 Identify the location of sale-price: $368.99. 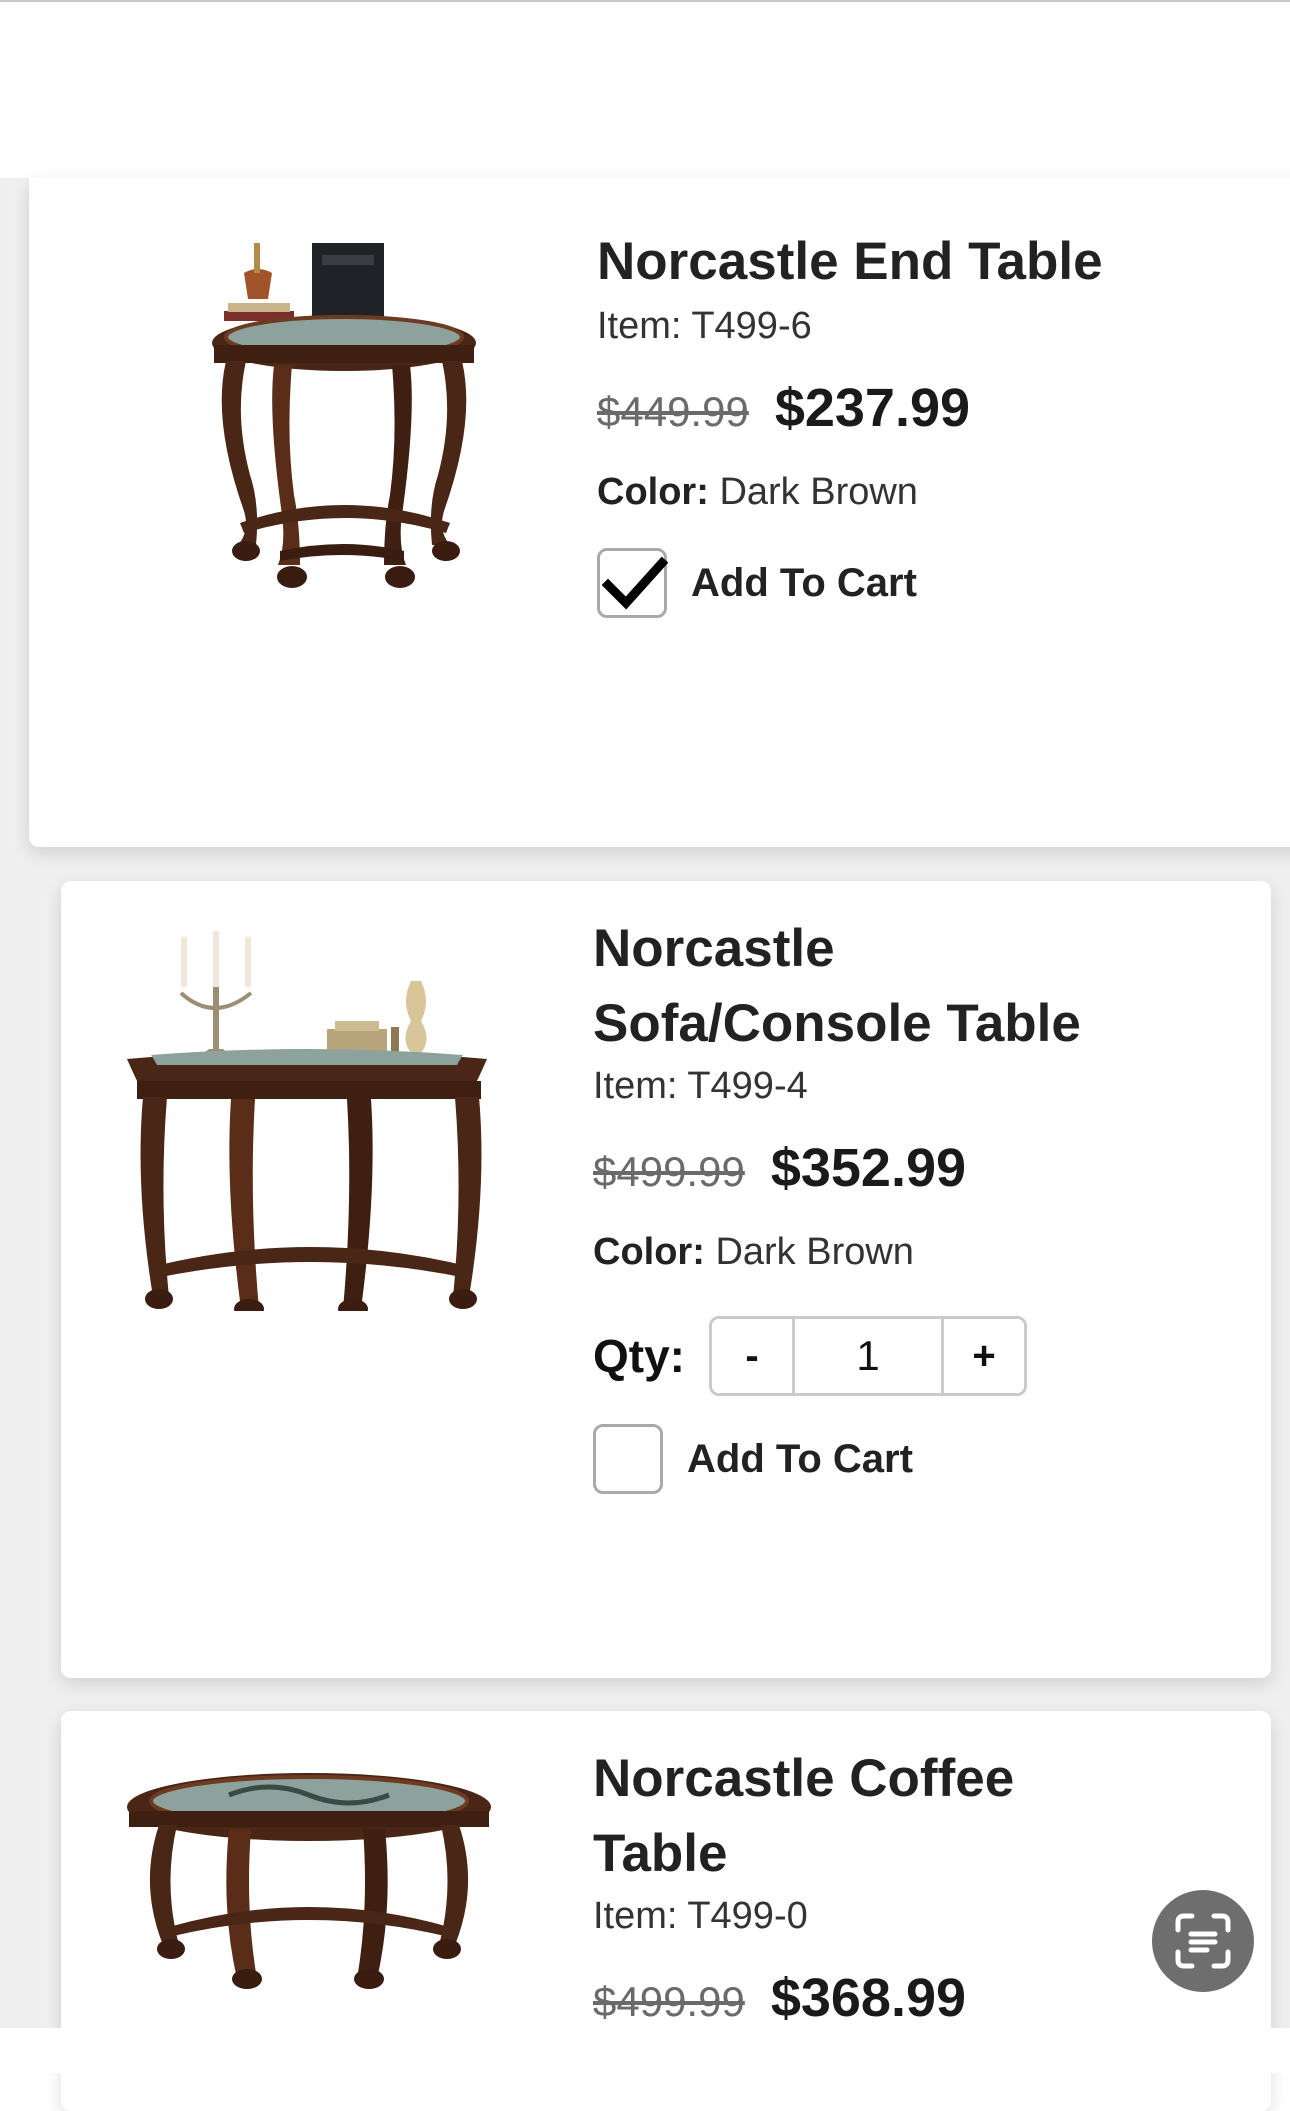
(868, 1998).